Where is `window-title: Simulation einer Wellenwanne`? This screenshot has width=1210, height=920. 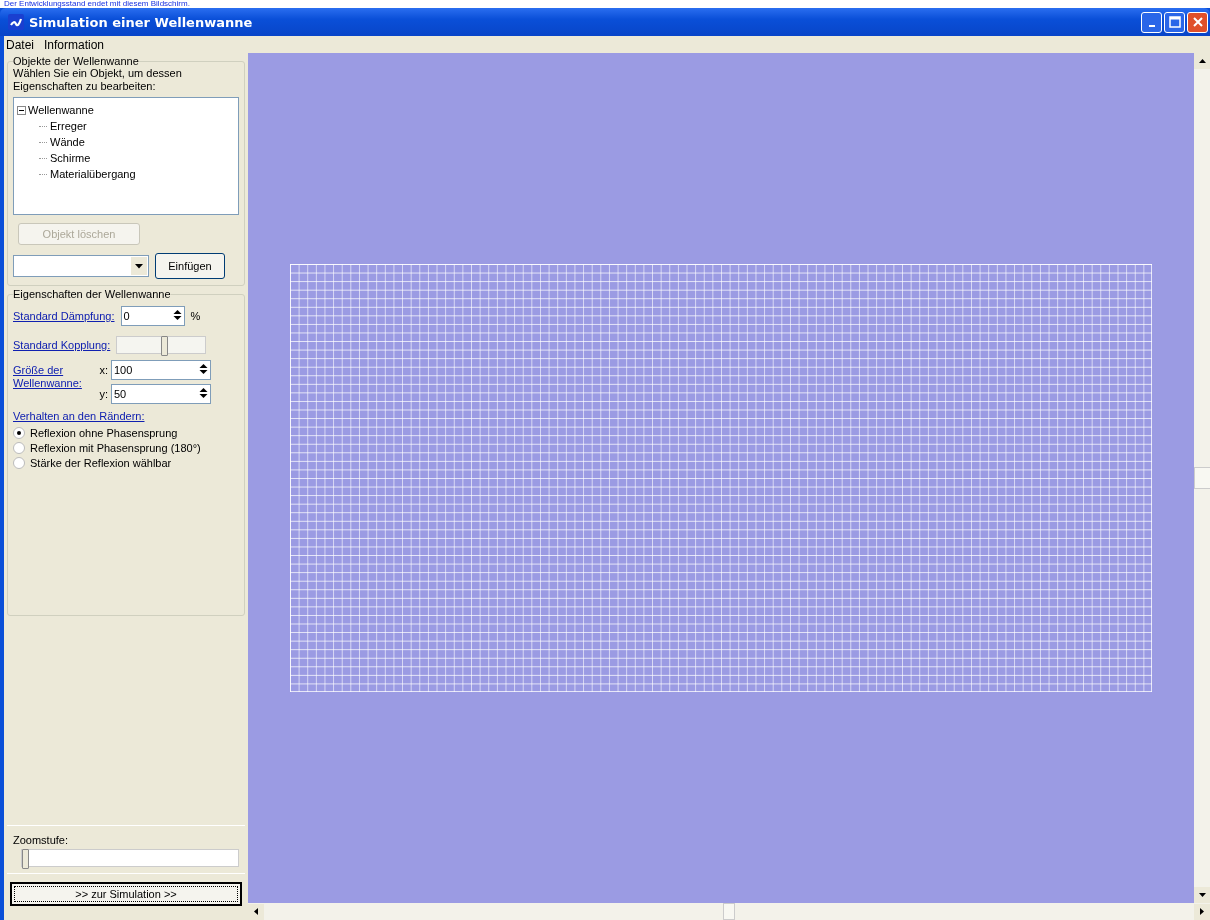
window-title: Simulation einer Wellenwanne is located at coordinates (141, 22).